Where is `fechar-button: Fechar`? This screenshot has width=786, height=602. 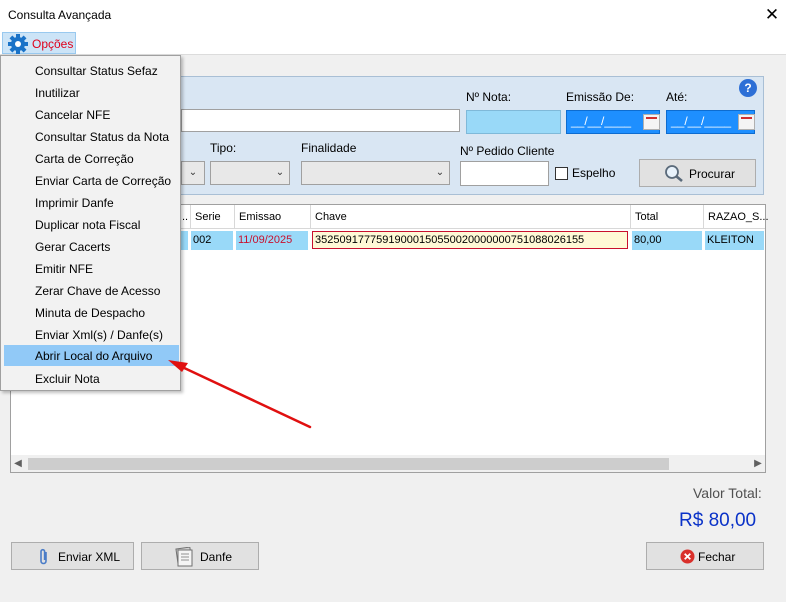
fechar-button: Fechar is located at coordinates (705, 556).